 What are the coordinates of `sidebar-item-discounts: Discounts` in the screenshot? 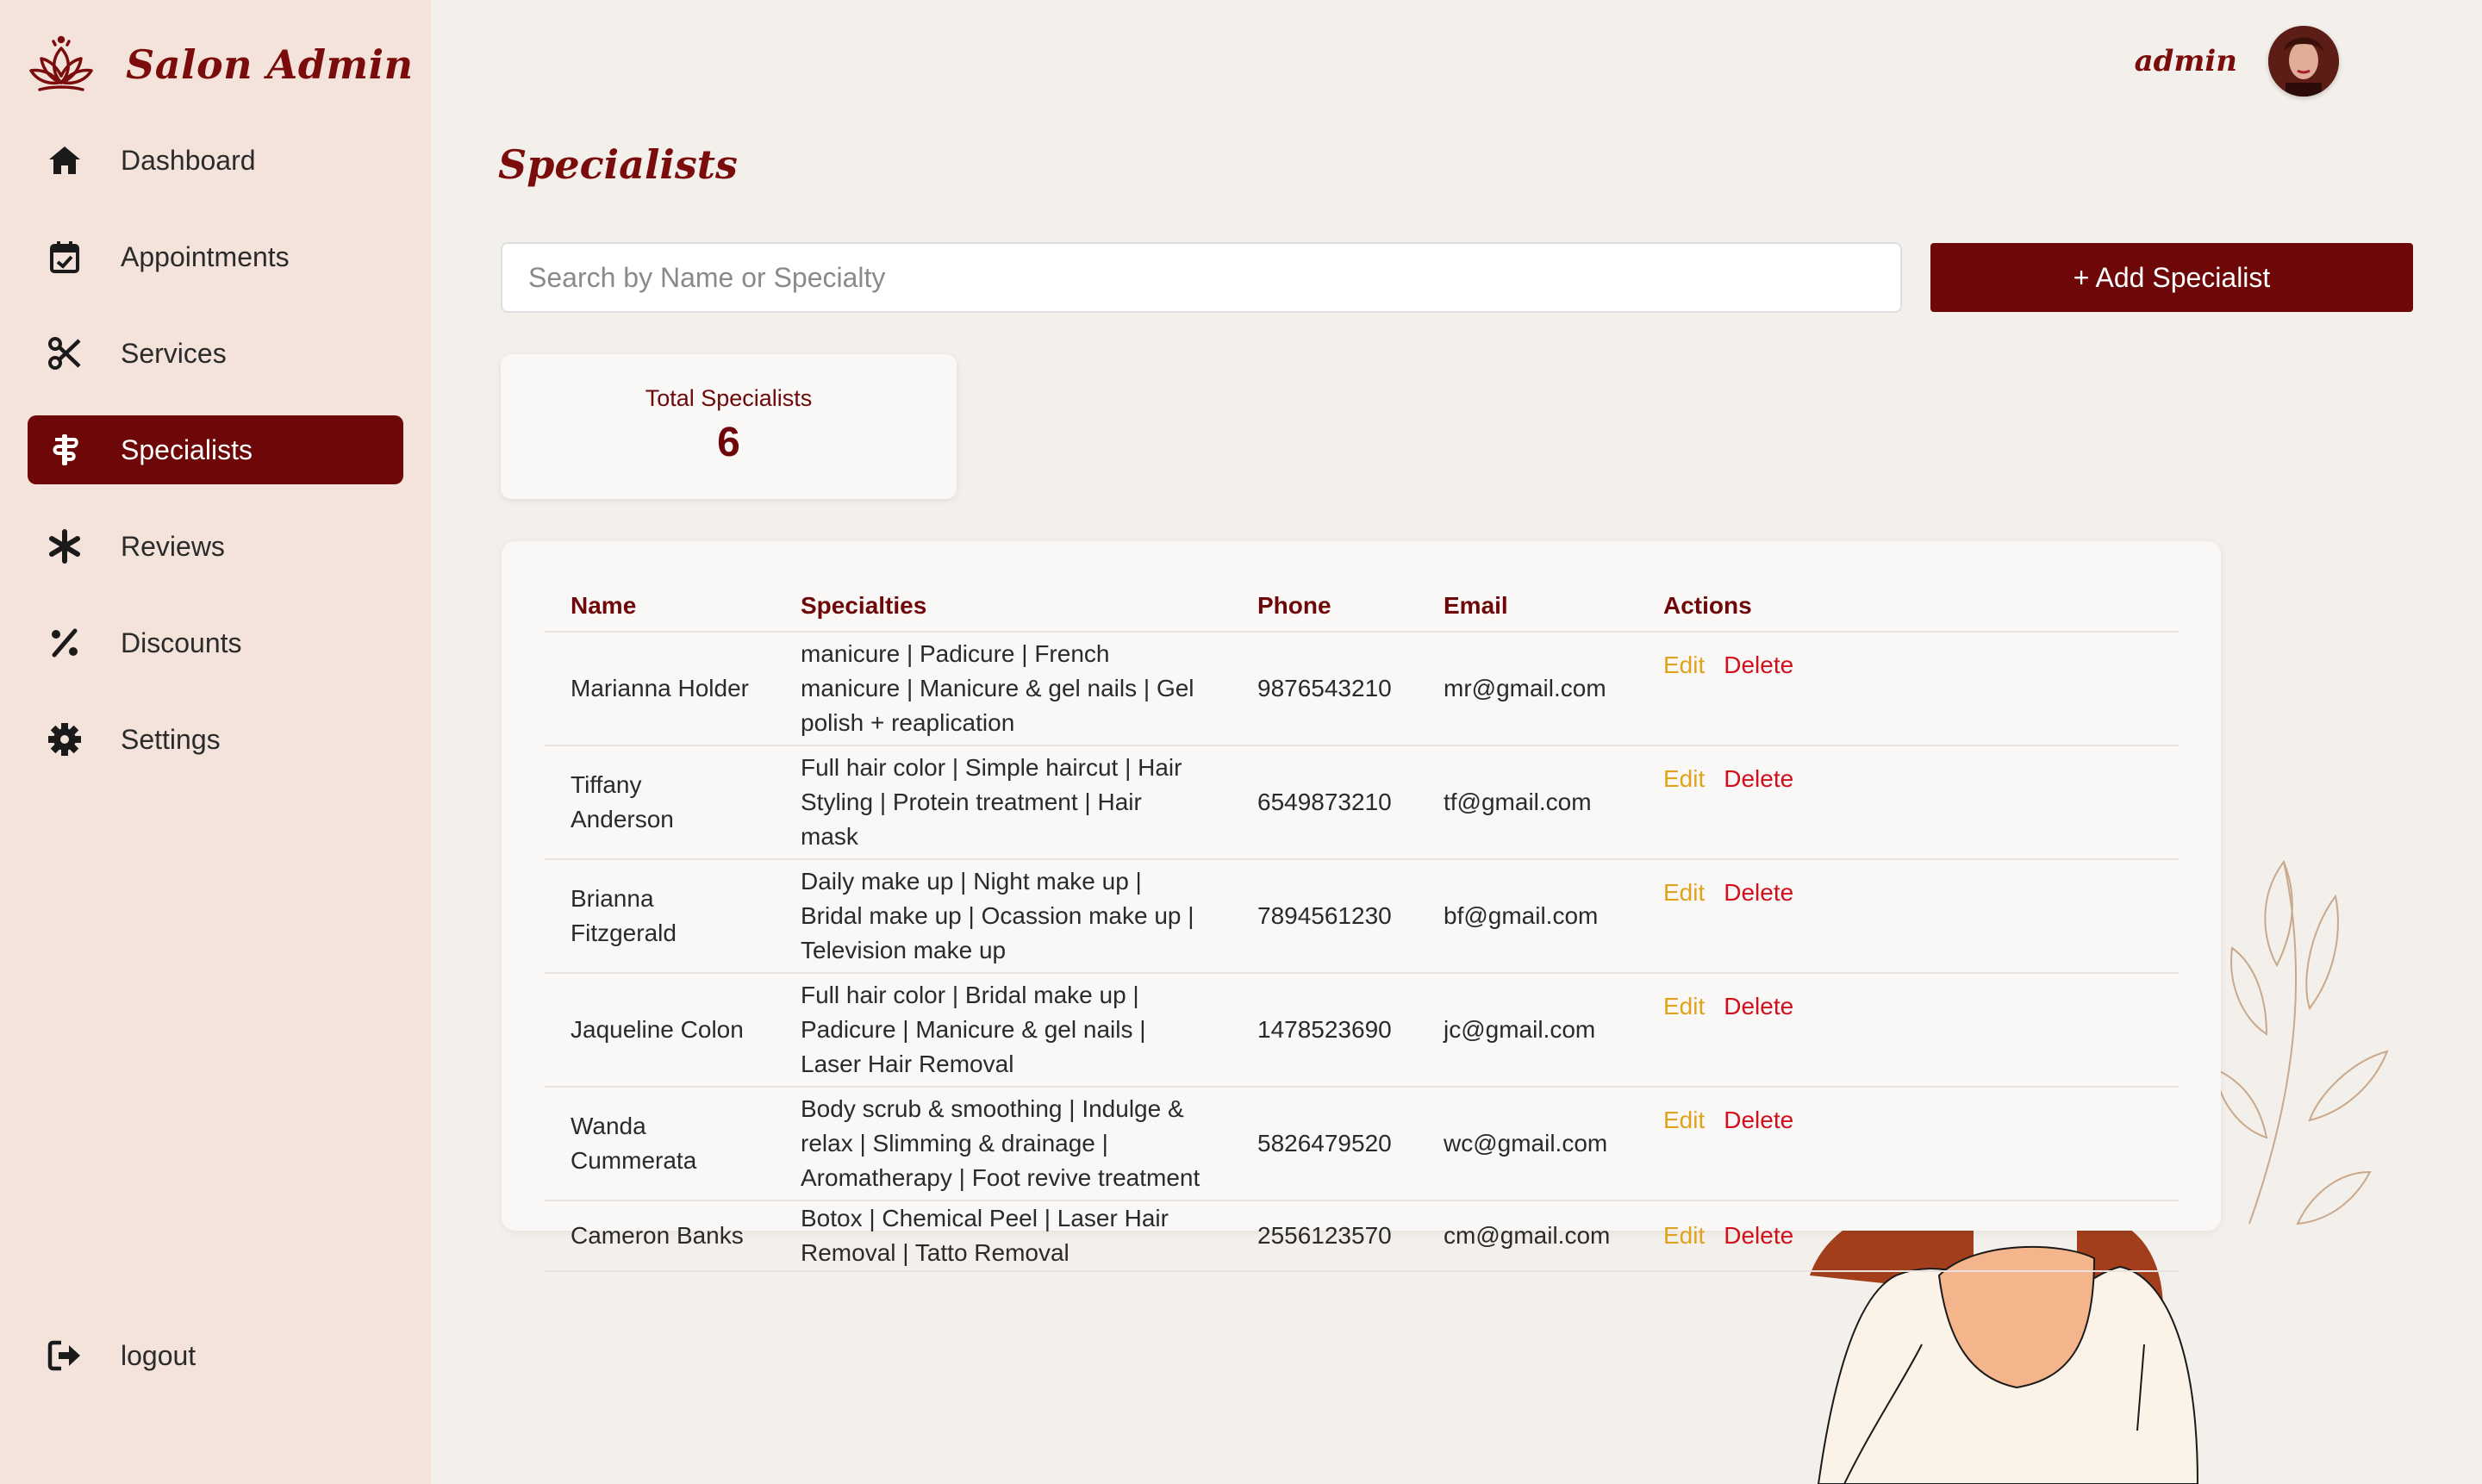 It's located at (215, 642).